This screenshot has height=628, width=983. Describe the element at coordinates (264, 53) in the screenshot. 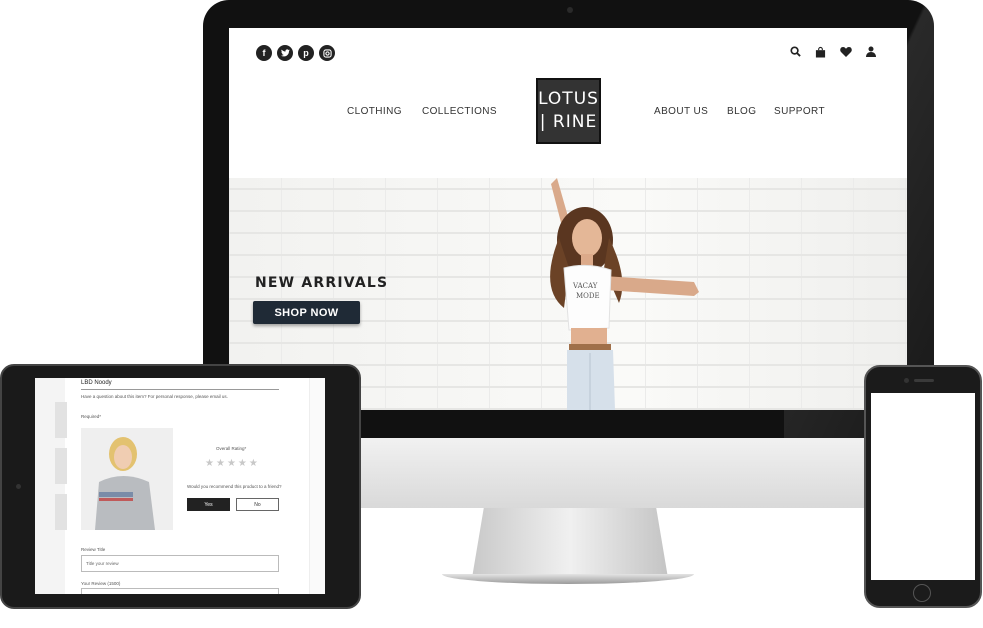

I see `facebook-icon: f` at that location.